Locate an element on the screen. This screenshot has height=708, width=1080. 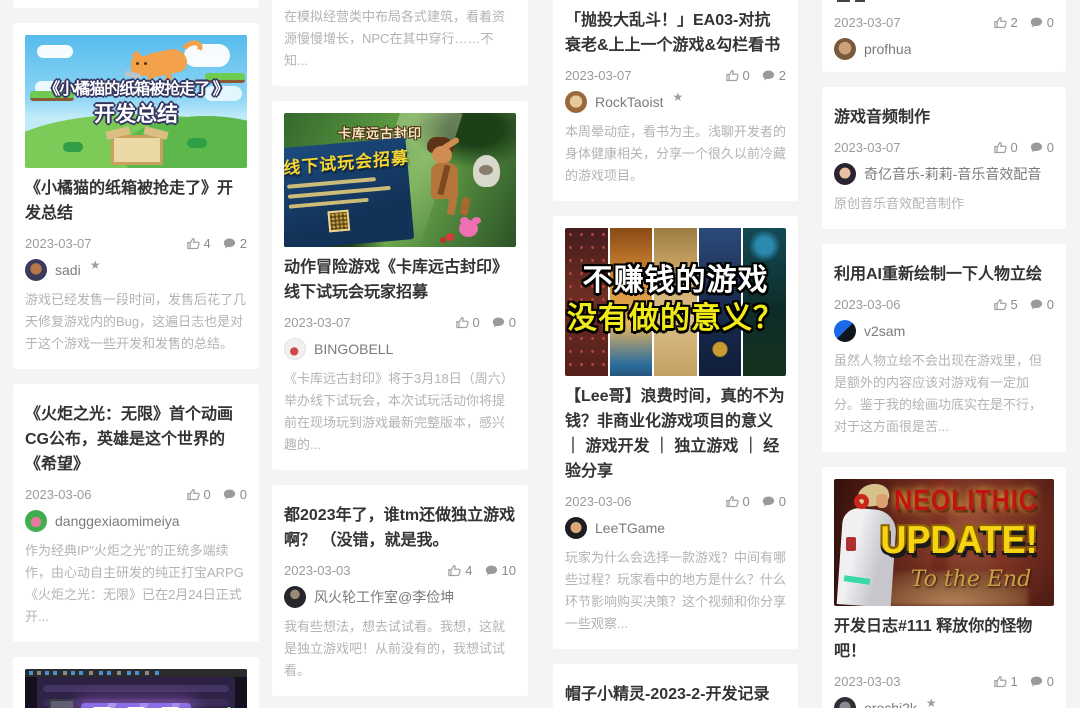
post-date: 2023-03-06 is located at coordinates (598, 501).